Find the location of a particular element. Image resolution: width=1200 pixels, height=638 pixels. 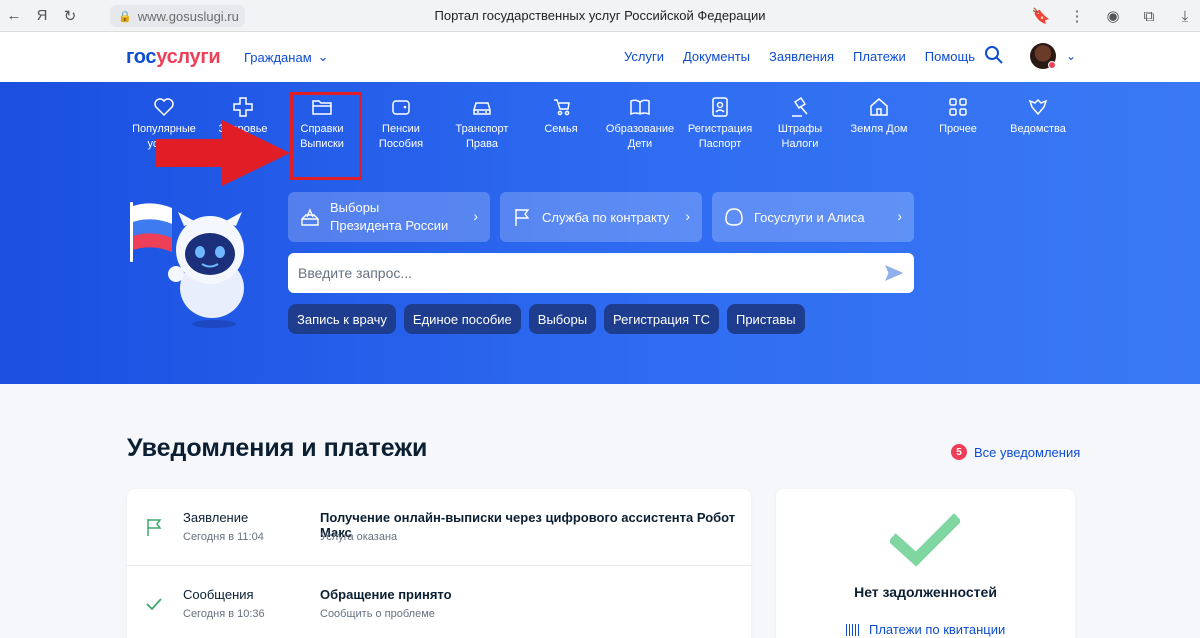

category-label: Права is located at coordinates (482, 144).